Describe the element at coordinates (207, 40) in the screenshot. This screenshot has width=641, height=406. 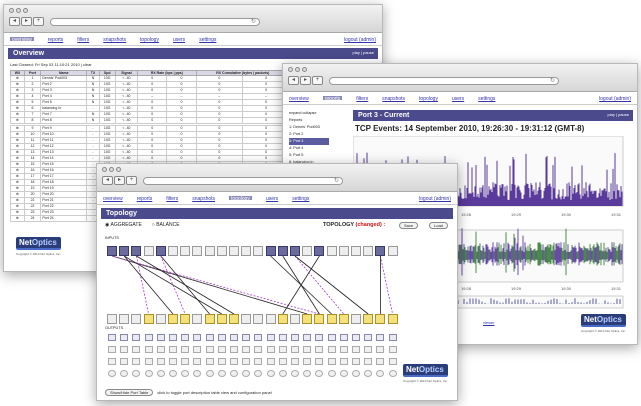
I see `nav-settings: settings` at that location.